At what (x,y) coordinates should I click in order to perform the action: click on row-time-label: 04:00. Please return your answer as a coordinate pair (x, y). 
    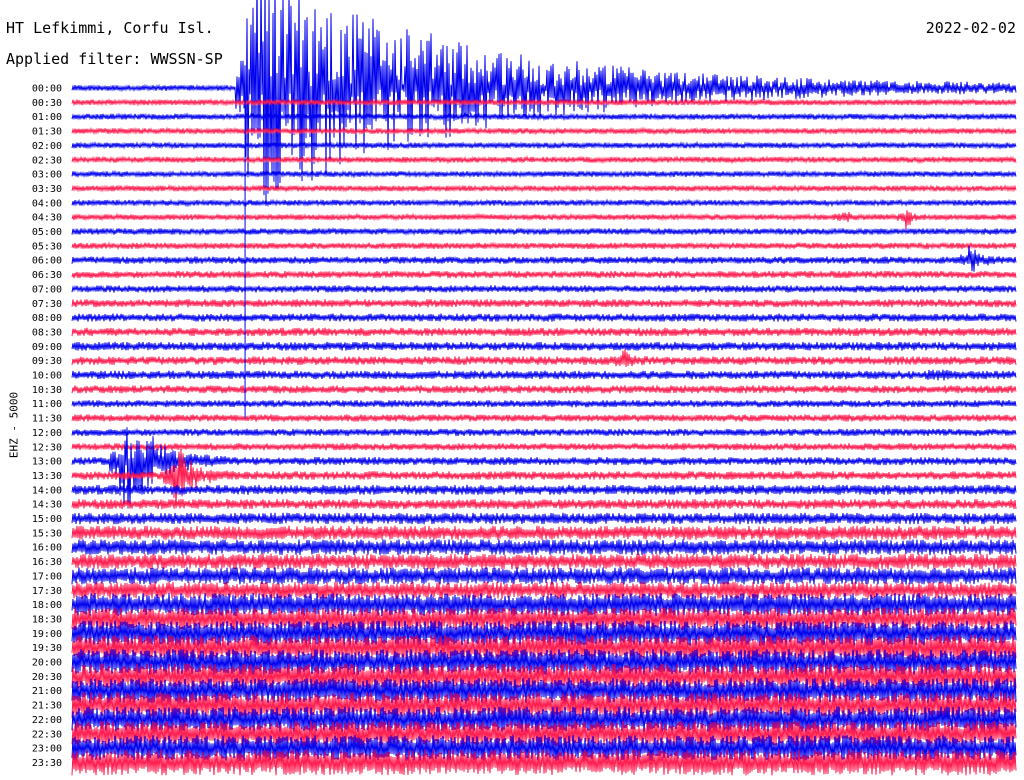
    Looking at the image, I should click on (47, 203).